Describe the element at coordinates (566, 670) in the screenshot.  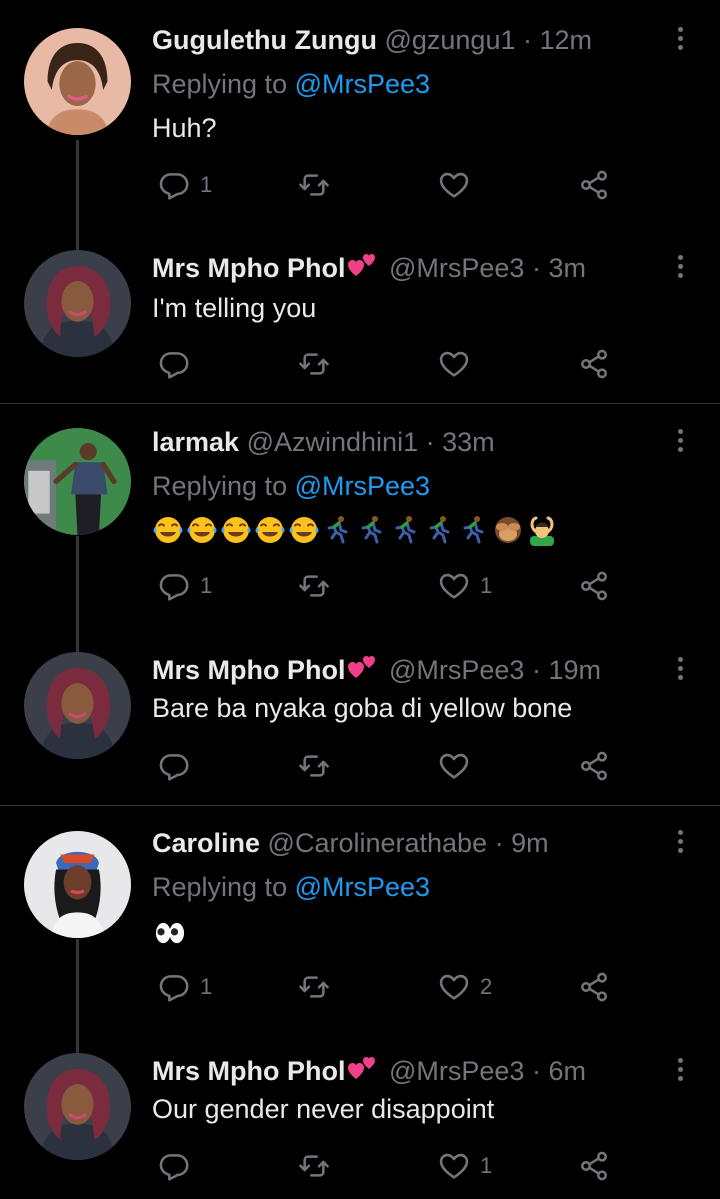
I see `timestamp: · 19m` at that location.